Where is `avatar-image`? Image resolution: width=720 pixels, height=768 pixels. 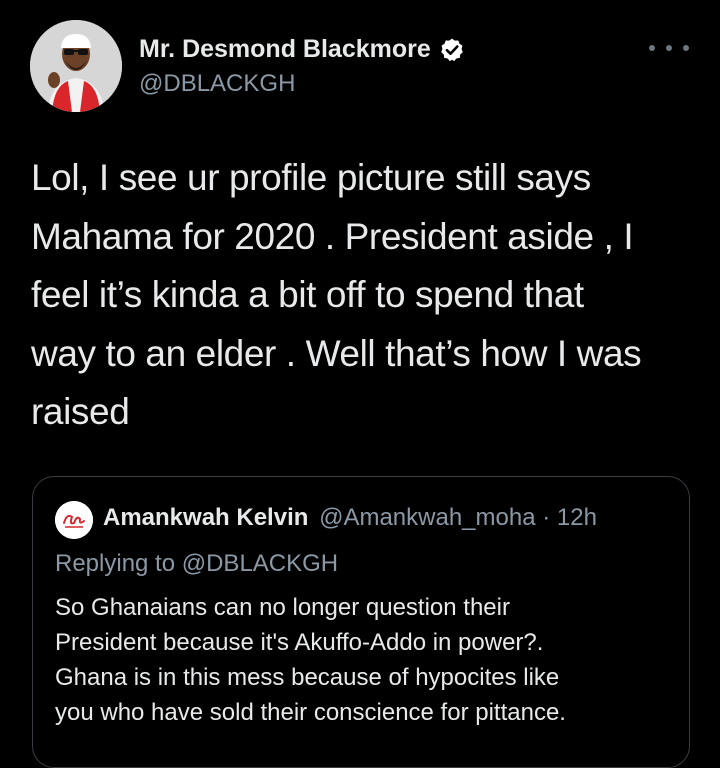
avatar-image is located at coordinates (76, 66).